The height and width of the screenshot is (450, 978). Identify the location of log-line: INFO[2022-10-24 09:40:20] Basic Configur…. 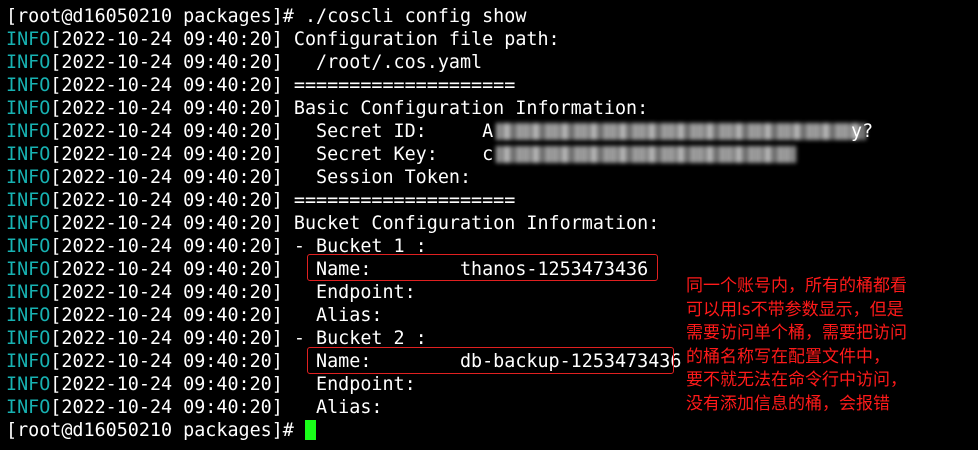
(486, 108).